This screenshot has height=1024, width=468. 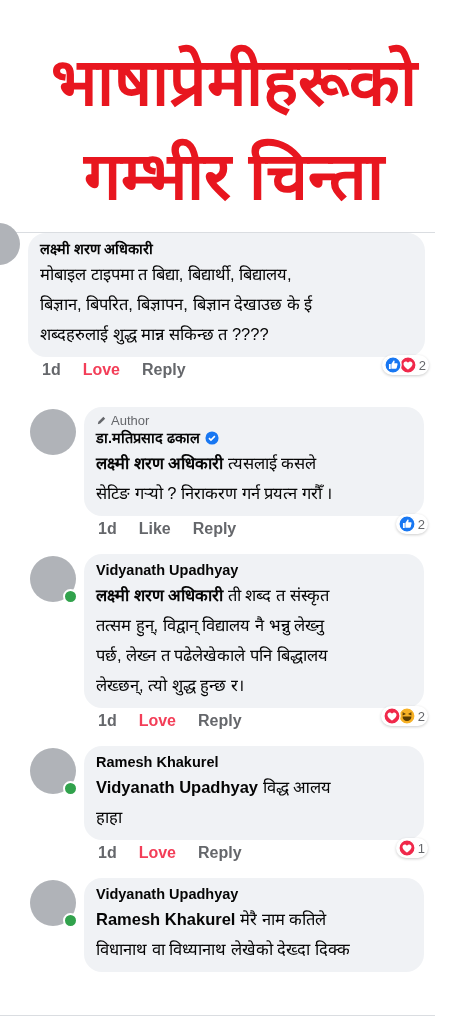 What do you see at coordinates (130, 420) in the screenshot?
I see `author-label: Author` at bounding box center [130, 420].